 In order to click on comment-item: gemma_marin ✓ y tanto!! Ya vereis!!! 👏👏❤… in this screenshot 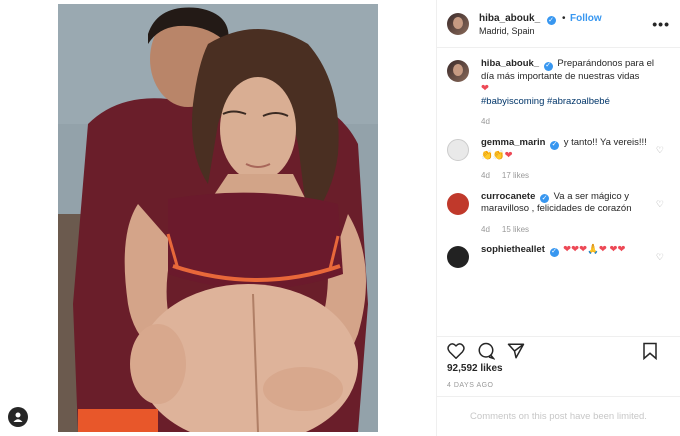, I will do `click(558, 160)`.